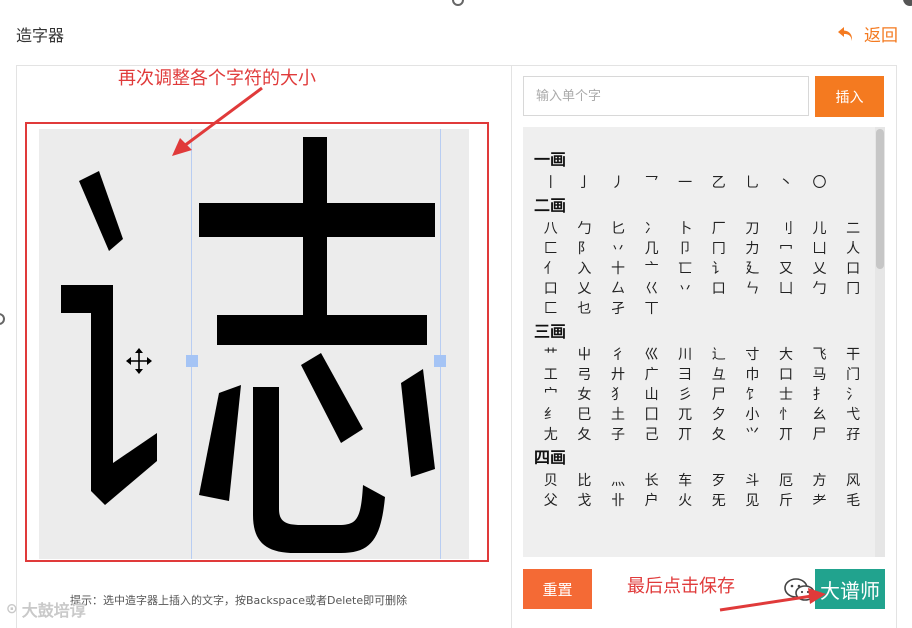 The width and height of the screenshot is (912, 628). Describe the element at coordinates (652, 395) in the screenshot. I see `radical-item: 山` at that location.